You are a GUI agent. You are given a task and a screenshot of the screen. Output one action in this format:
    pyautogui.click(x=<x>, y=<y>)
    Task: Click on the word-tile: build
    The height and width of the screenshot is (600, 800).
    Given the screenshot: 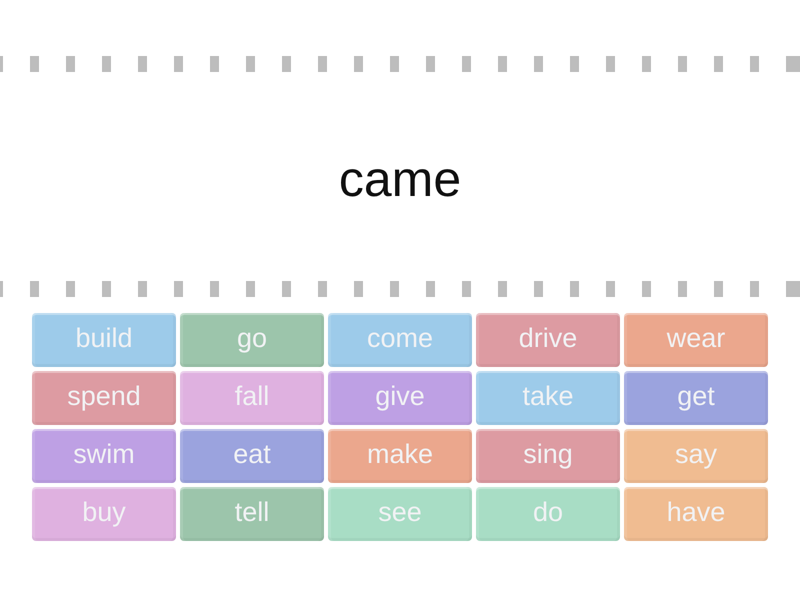 What is the action you would take?
    pyautogui.click(x=104, y=340)
    